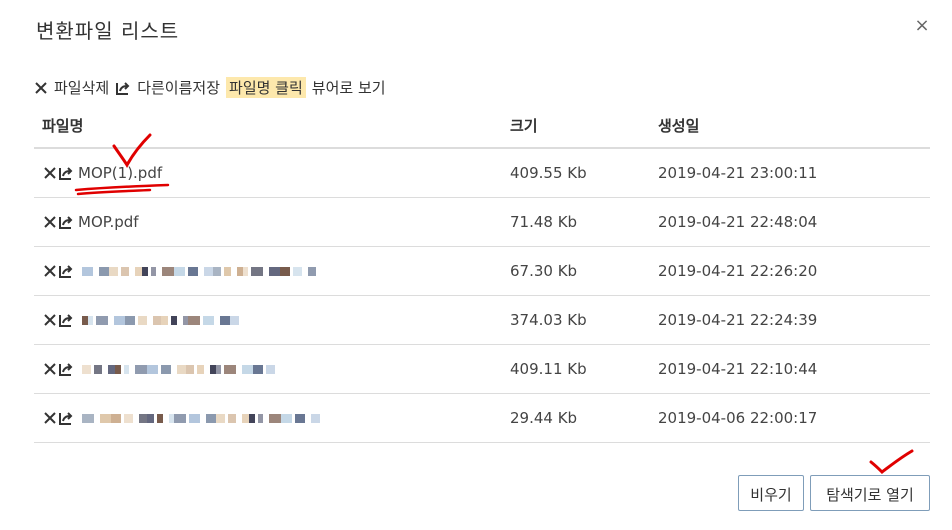 Image resolution: width=952 pixels, height=530 pixels. What do you see at coordinates (922, 26) in the screenshot?
I see `close-icon: ×` at bounding box center [922, 26].